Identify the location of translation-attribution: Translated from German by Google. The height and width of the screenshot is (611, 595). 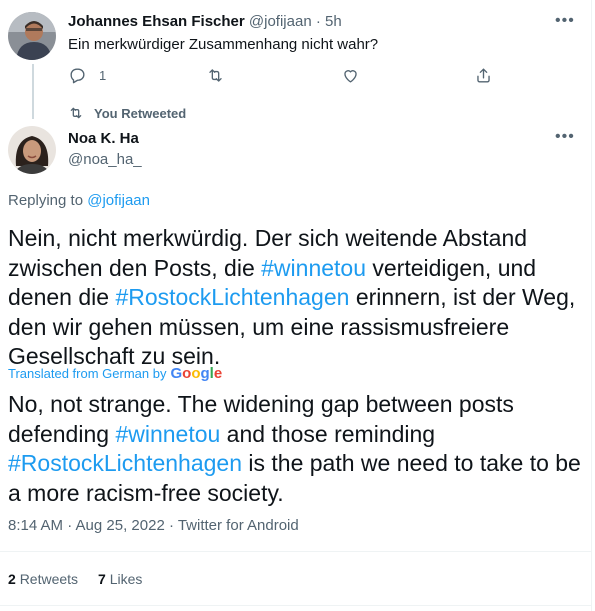
(115, 373).